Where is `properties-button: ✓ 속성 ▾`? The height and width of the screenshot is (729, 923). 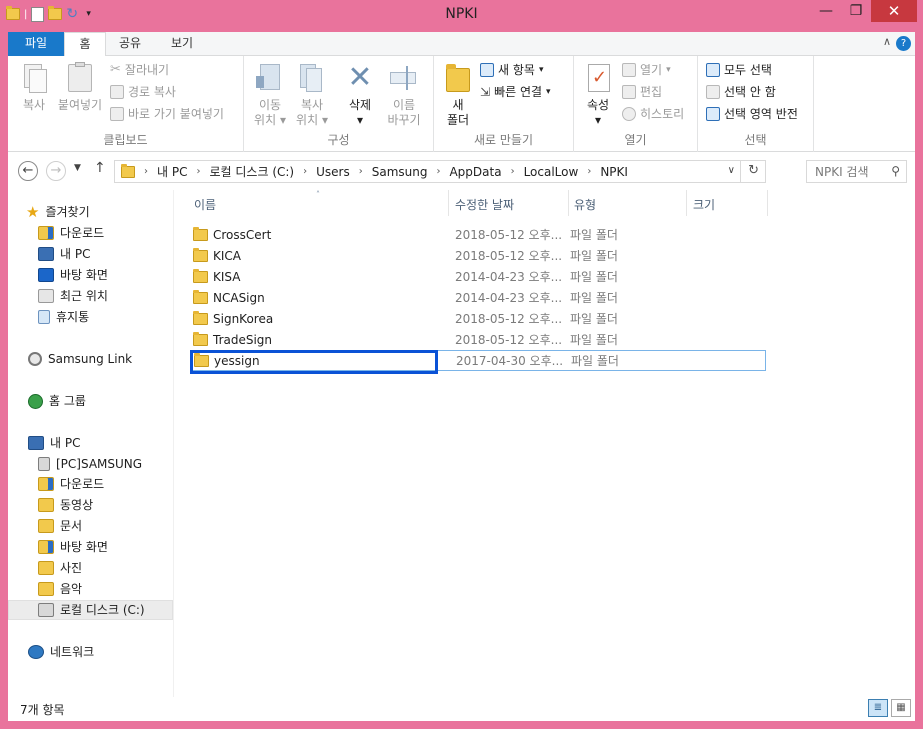
properties-button: ✓ 속성 ▾ is located at coordinates (598, 95).